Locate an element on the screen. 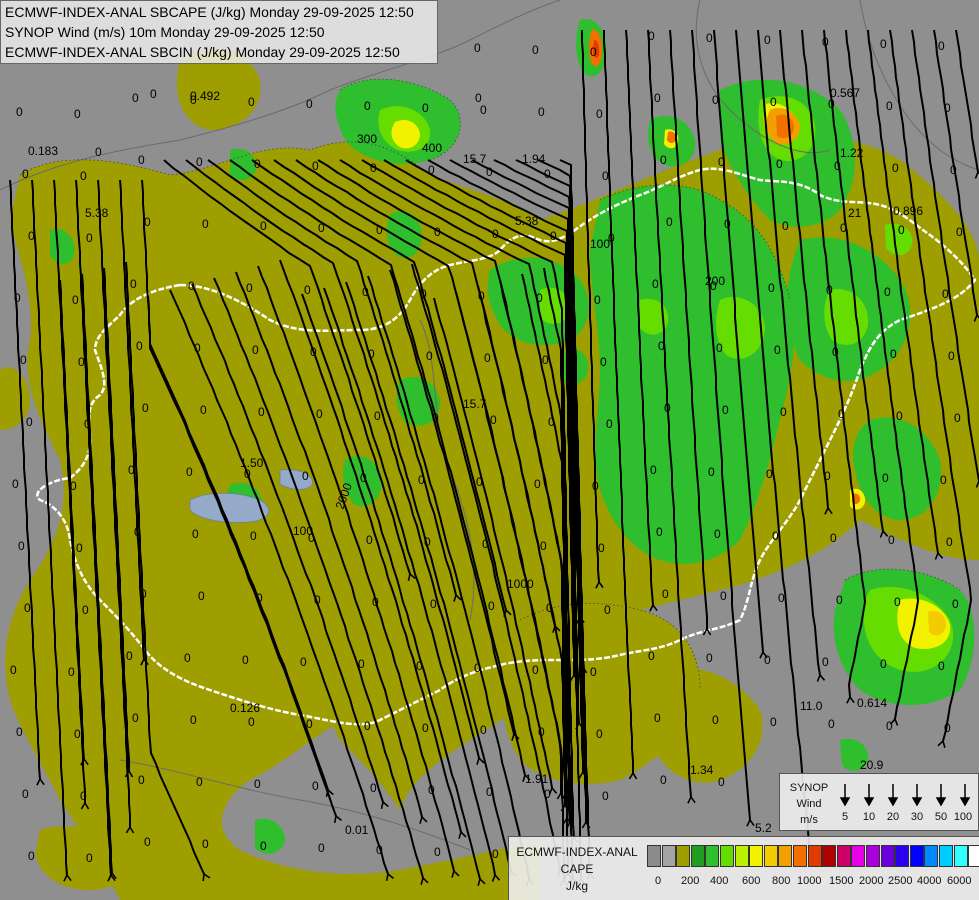 The width and height of the screenshot is (979, 900). map-label: 5.38 is located at coordinates (527, 221).